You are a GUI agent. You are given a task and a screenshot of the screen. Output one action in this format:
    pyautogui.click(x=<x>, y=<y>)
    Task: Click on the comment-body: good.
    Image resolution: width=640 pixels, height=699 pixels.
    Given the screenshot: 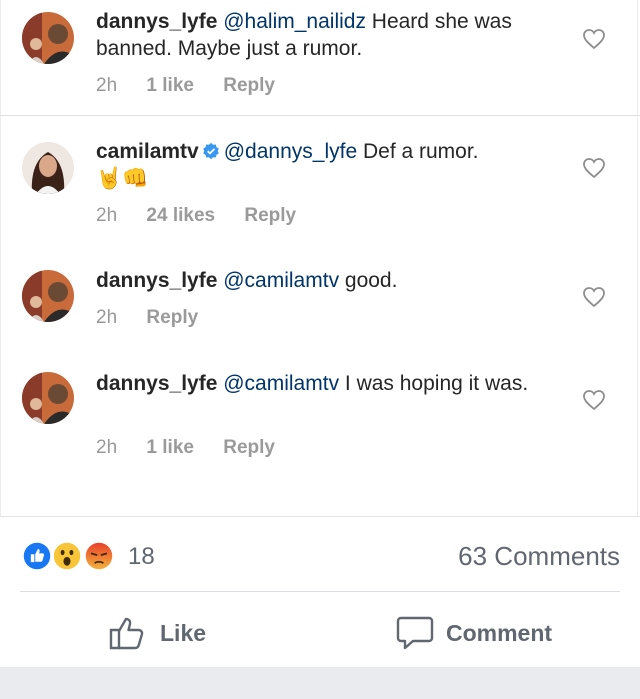 What is the action you would take?
    pyautogui.click(x=368, y=280)
    